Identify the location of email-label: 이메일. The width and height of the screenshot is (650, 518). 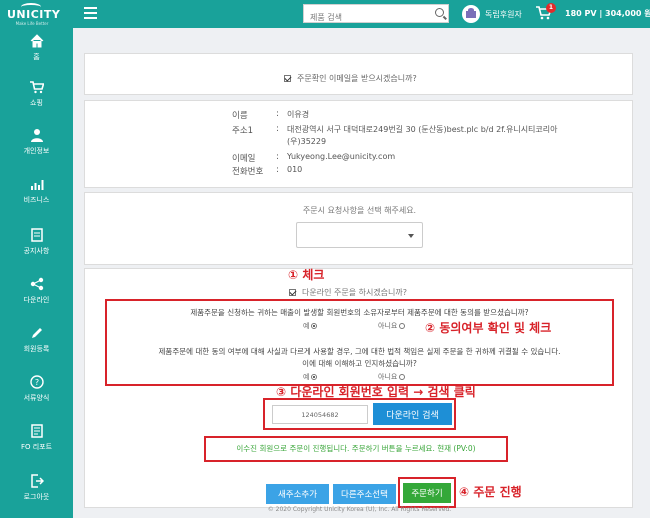
(244, 159).